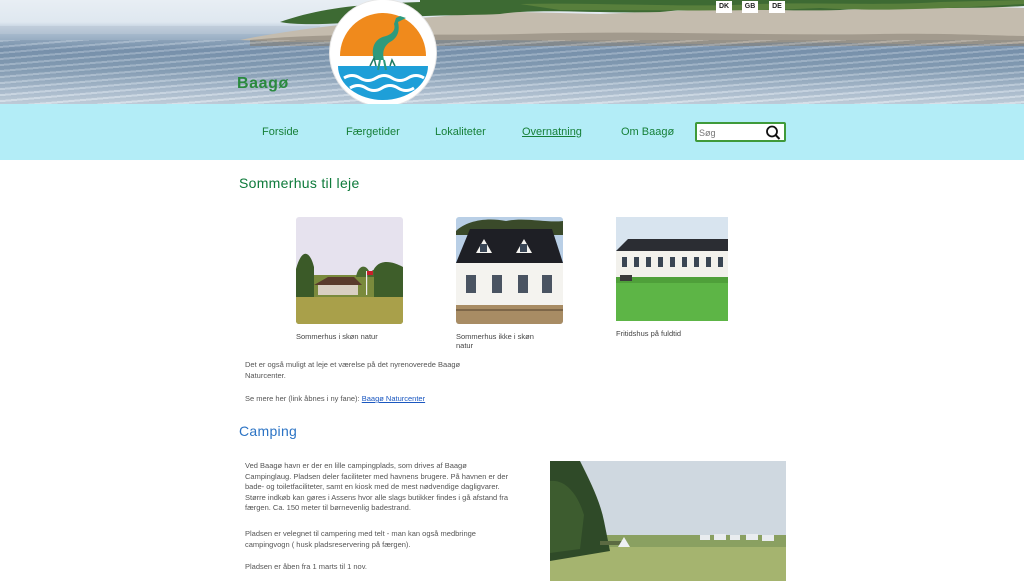  What do you see at coordinates (777, 7) in the screenshot?
I see `lang-de-button: DE` at bounding box center [777, 7].